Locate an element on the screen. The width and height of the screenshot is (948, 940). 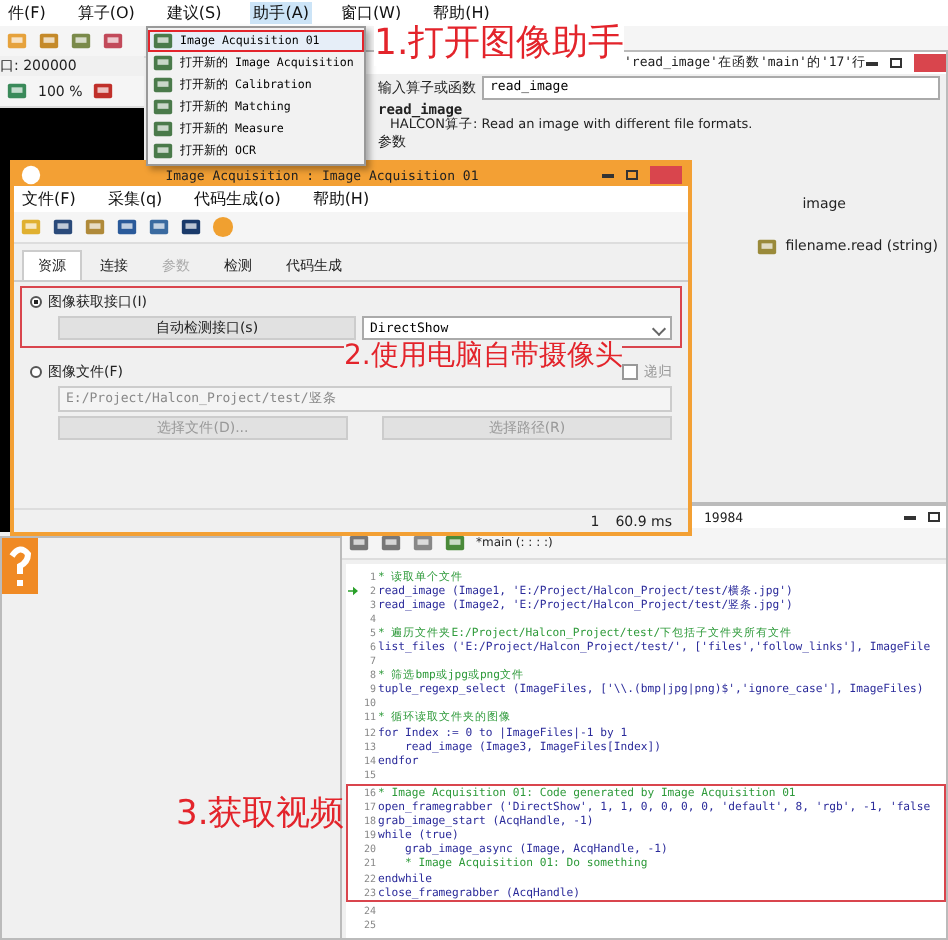
menu-item: 代码生成(o) is located at coordinates (237, 199).